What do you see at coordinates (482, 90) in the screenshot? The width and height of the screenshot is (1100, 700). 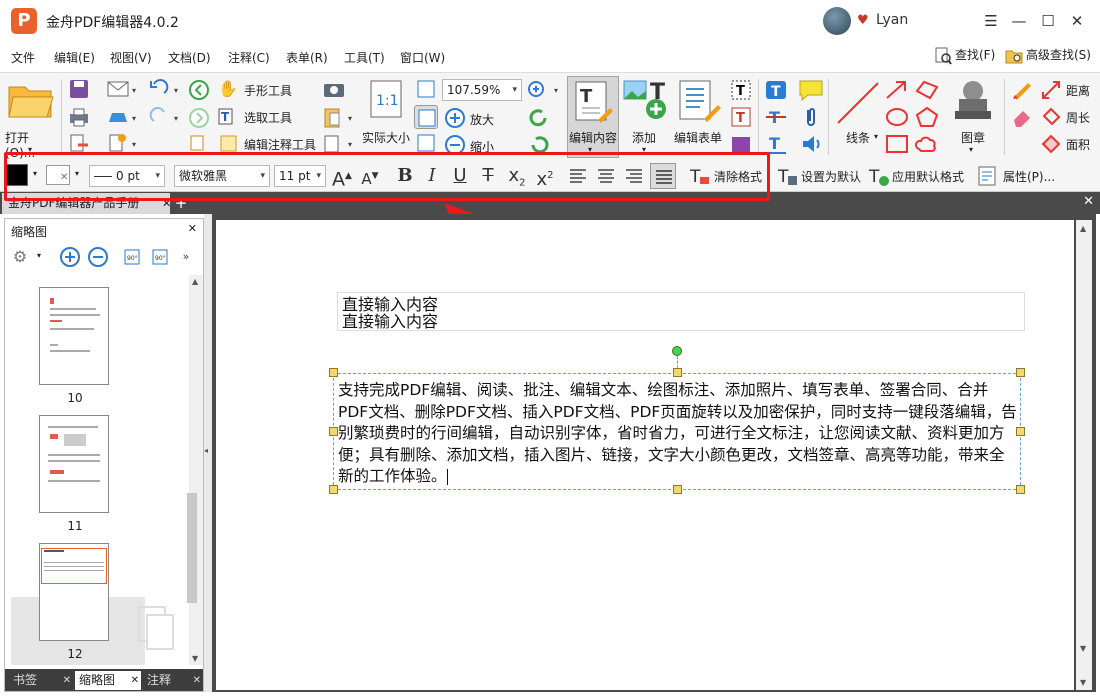 I see `zoom-combo: 107.59% ▾` at bounding box center [482, 90].